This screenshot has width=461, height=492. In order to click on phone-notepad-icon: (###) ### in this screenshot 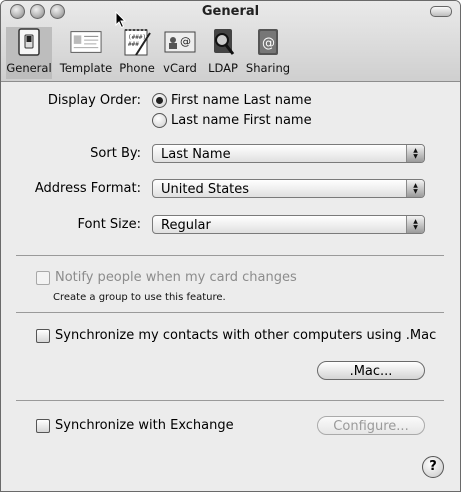, I will do `click(137, 42)`.